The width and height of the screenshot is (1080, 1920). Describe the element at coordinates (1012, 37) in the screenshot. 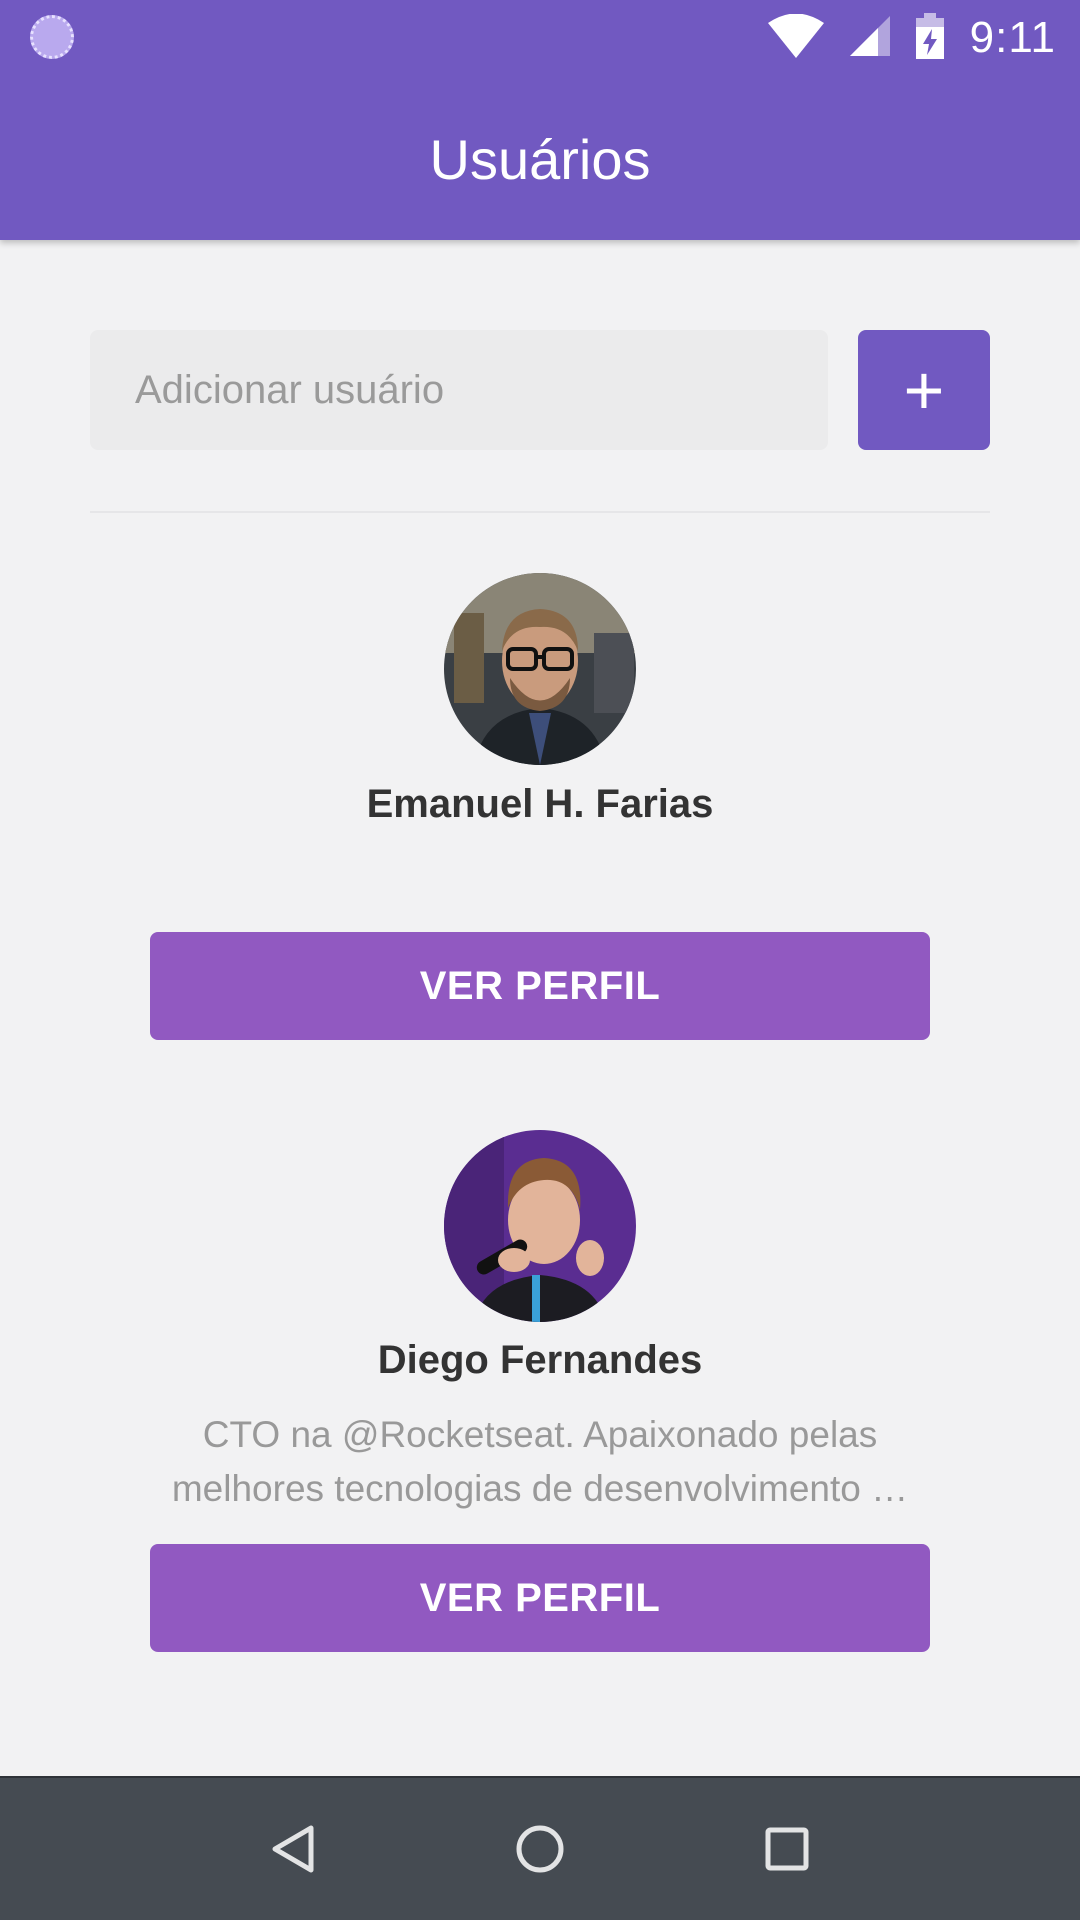

I see `status-time: 9:11` at that location.